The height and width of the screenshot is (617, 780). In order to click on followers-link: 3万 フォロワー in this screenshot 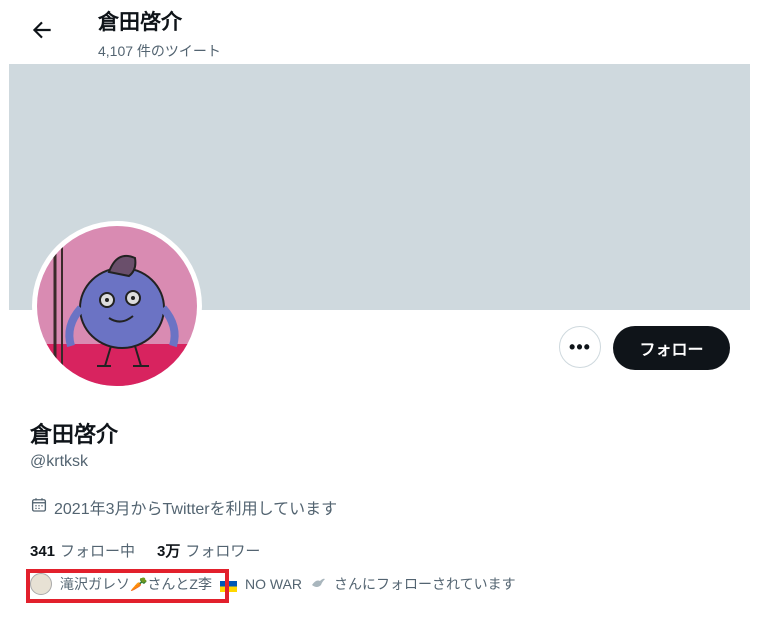, I will do `click(208, 550)`.